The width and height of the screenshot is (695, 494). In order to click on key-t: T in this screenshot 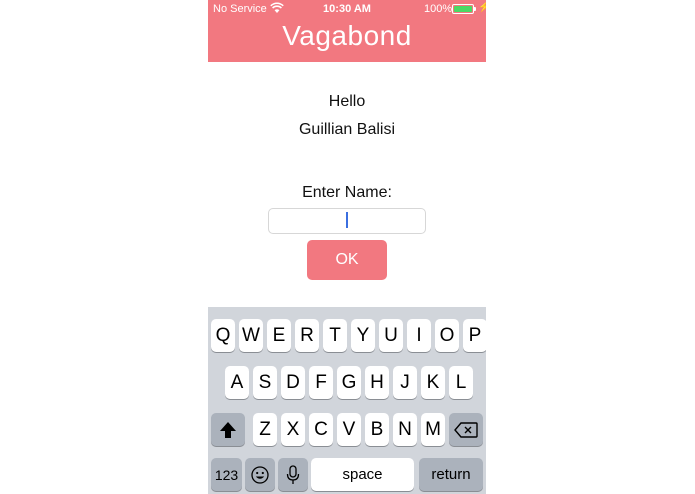, I will do `click(335, 335)`.